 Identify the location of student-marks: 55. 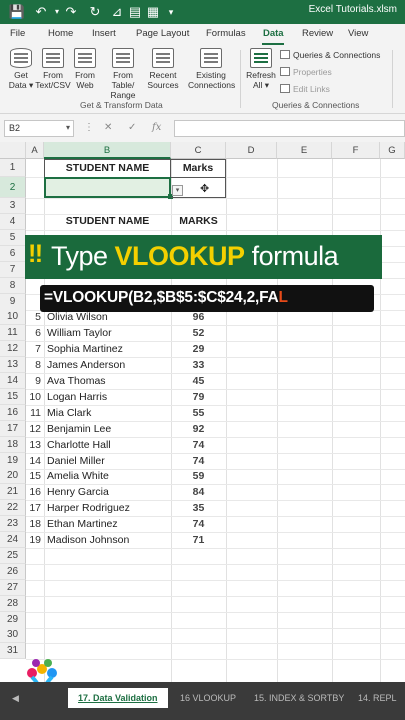
(198, 413).